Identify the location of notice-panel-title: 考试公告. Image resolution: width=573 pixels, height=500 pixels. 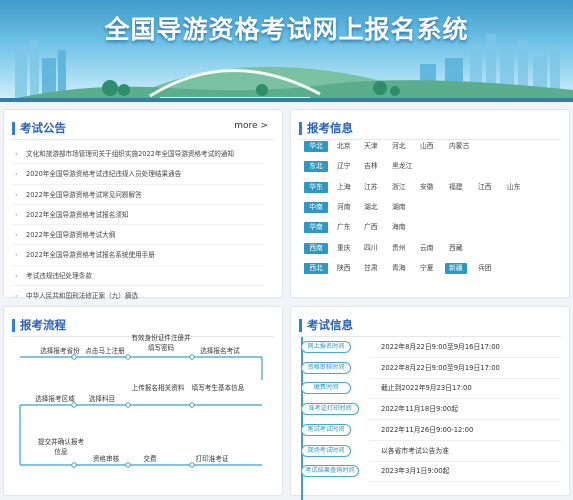
(43, 128).